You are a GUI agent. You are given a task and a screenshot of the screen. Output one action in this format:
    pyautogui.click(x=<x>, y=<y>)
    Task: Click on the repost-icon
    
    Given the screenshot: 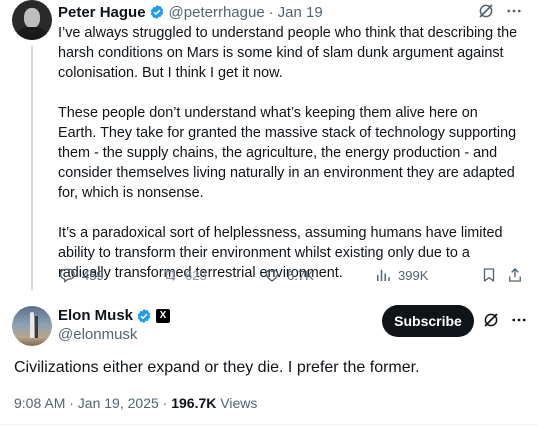 What is the action you would take?
    pyautogui.click(x=170, y=275)
    